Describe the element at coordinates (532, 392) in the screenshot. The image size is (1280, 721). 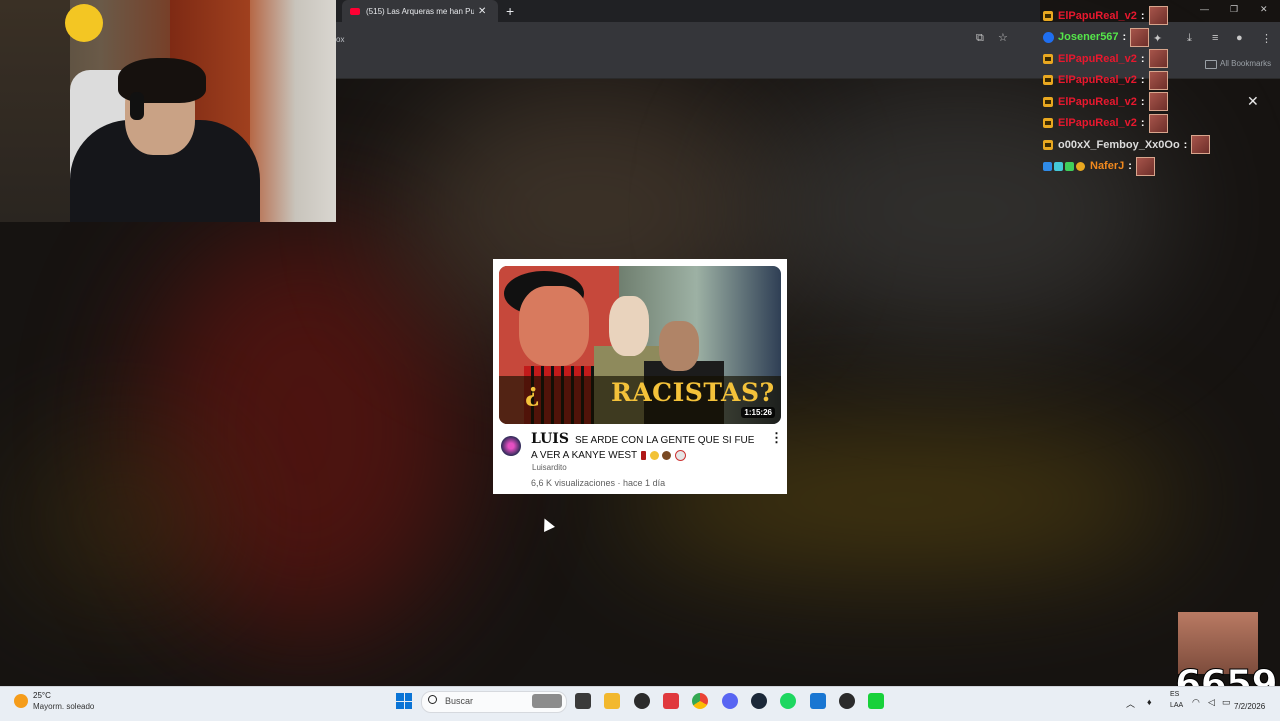
I see `thumbnail-question-mark: ¿` at that location.